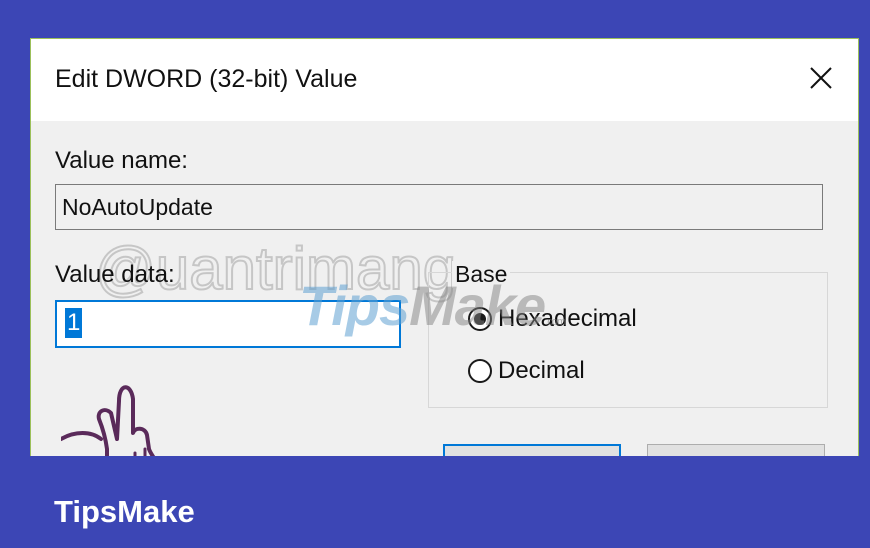  Describe the element at coordinates (481, 274) in the screenshot. I see `base-label: Base` at that location.